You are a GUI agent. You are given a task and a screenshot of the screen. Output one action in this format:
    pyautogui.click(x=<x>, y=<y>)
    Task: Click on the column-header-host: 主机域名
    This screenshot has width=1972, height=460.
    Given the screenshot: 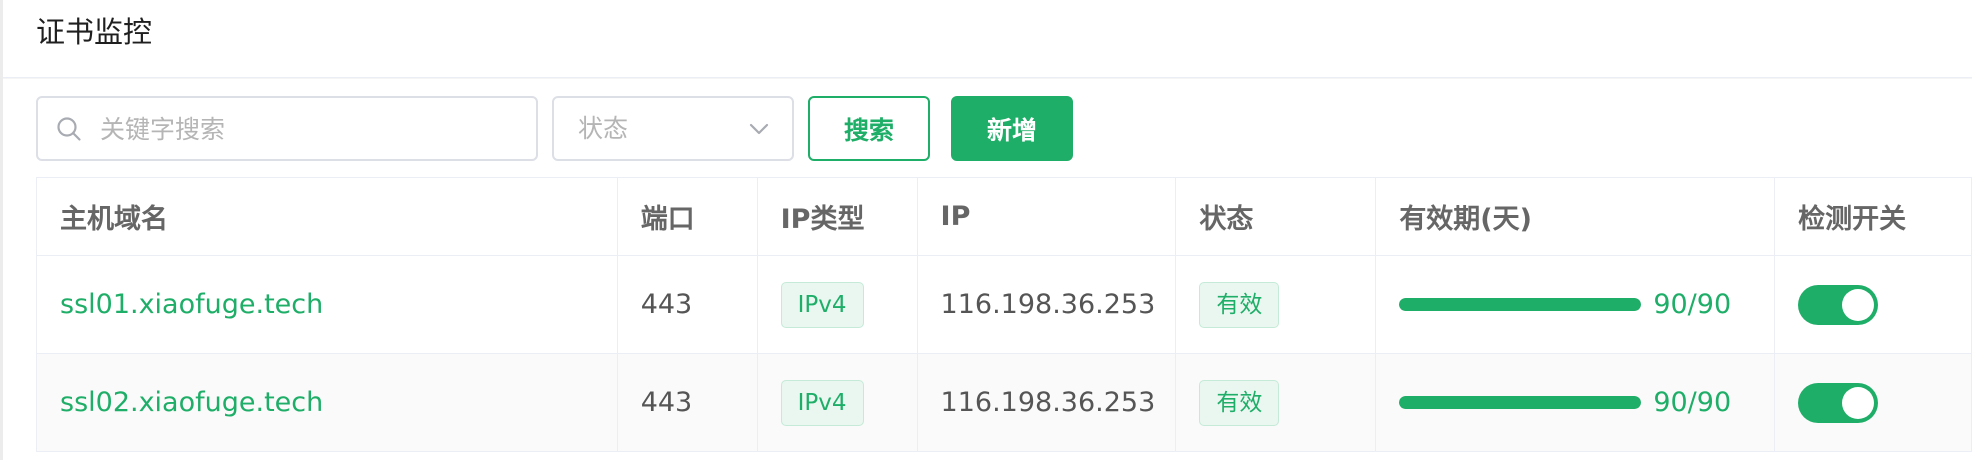 What is the action you would take?
    pyautogui.click(x=327, y=216)
    